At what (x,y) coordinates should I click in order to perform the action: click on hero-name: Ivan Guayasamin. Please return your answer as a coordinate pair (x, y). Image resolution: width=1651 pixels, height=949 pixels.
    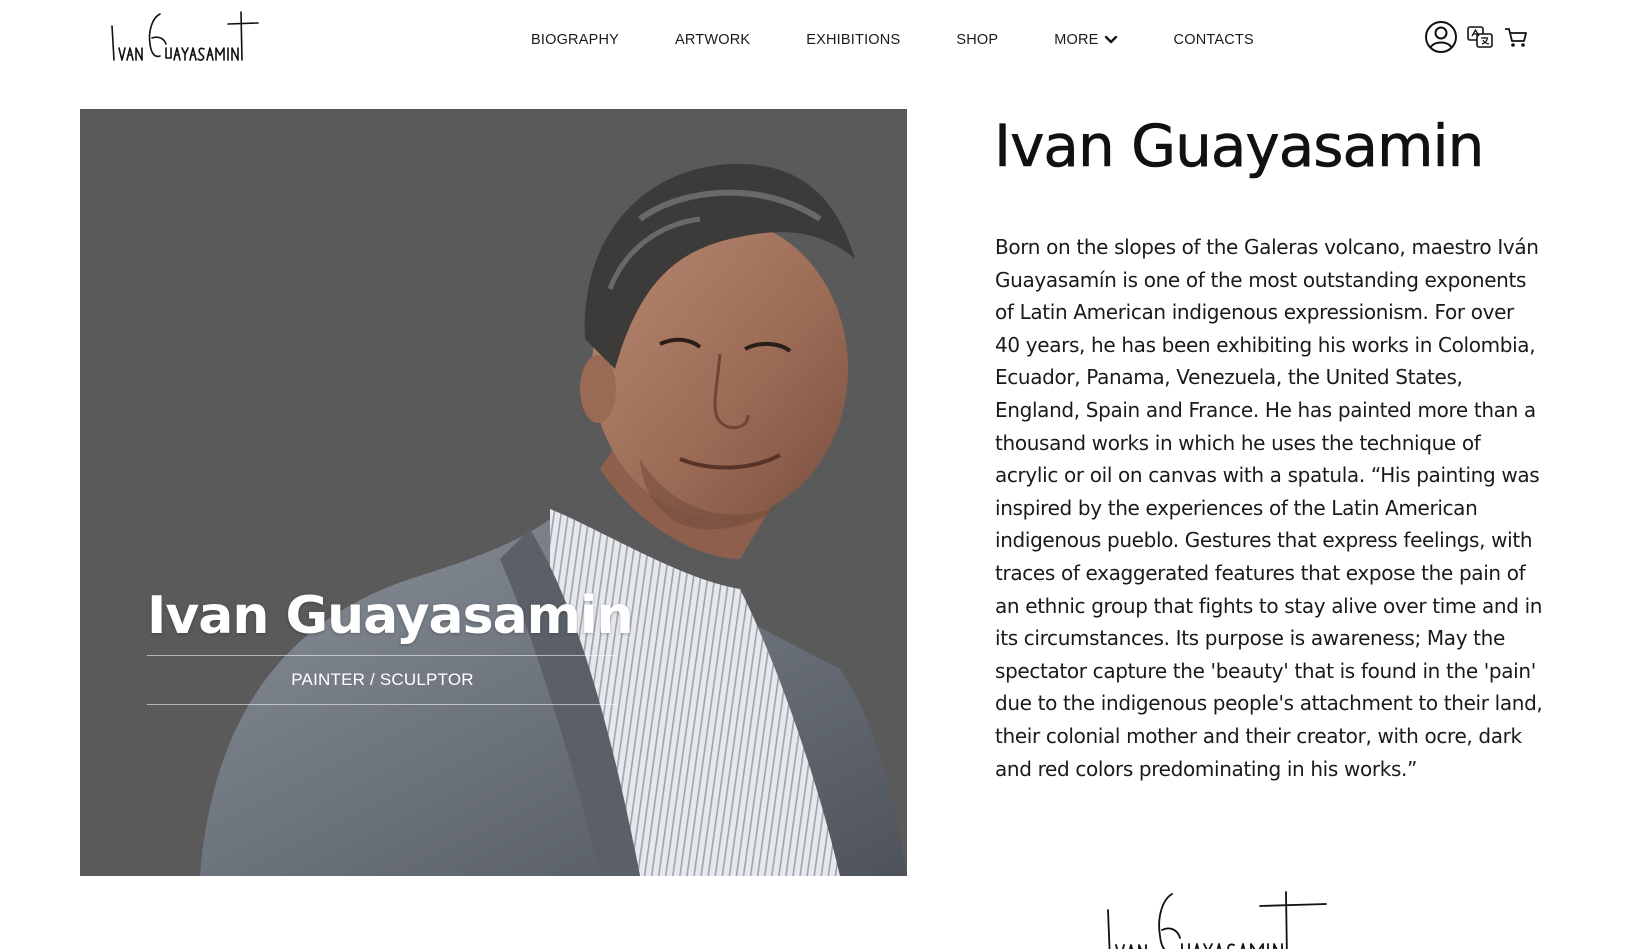
    Looking at the image, I should click on (390, 616).